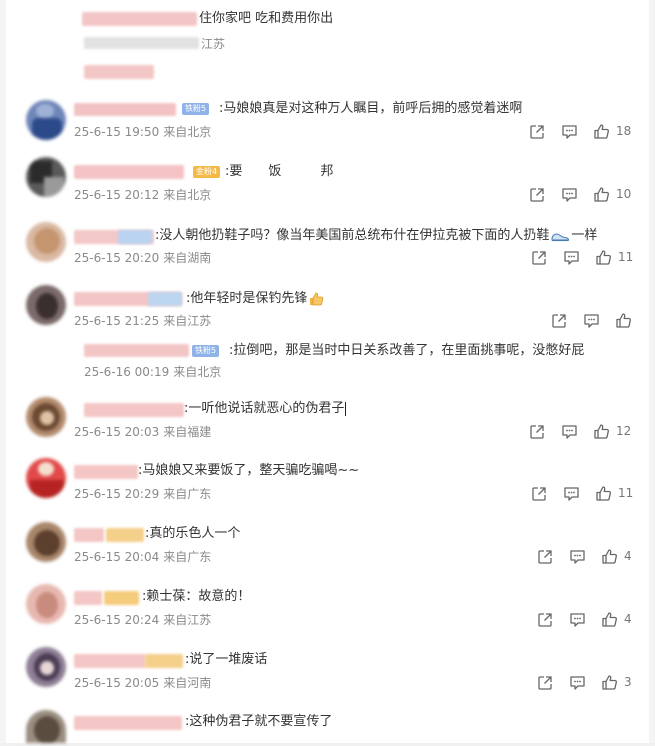 This screenshot has width=655, height=746. Describe the element at coordinates (142, 494) in the screenshot. I see `comment-meta: 25-6-15 20:29 来自广东` at that location.